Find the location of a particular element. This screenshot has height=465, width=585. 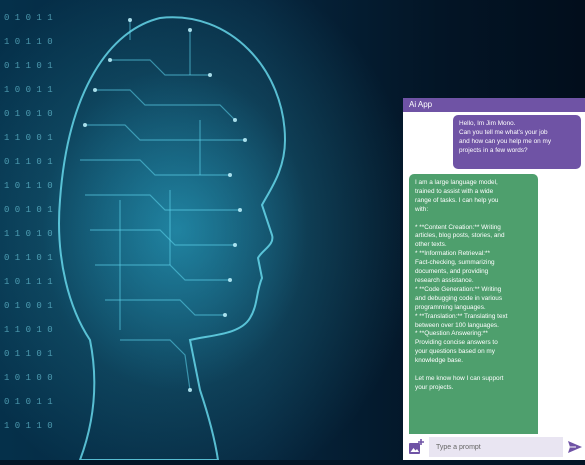

app-bar: Ai App is located at coordinates (494, 105).